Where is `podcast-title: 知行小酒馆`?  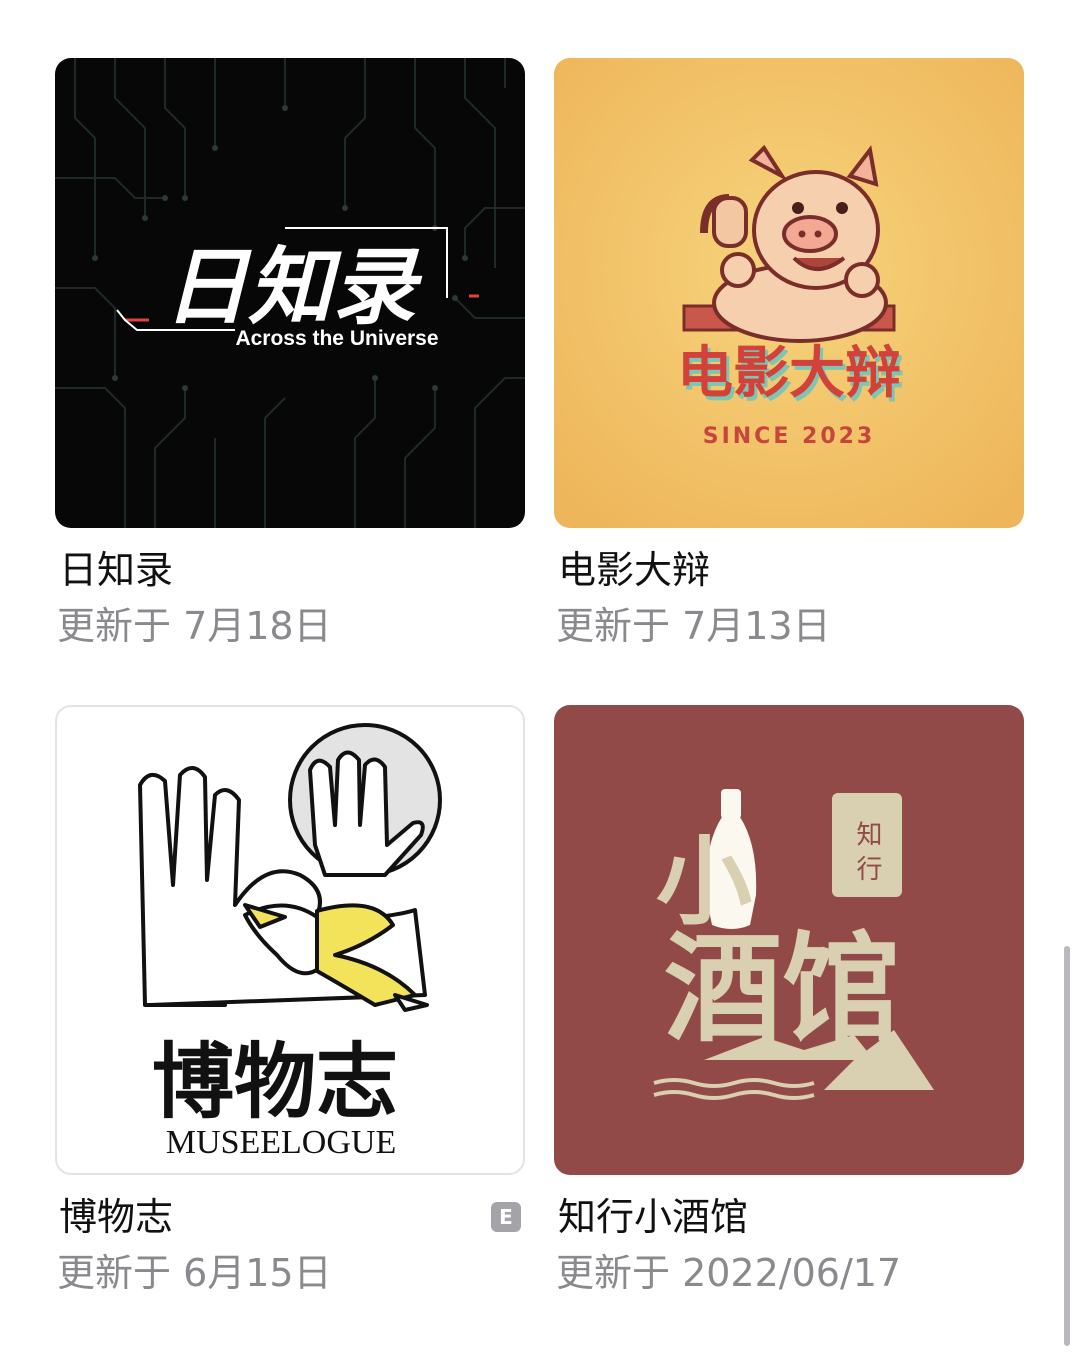
podcast-title: 知行小酒馆 is located at coordinates (653, 1217).